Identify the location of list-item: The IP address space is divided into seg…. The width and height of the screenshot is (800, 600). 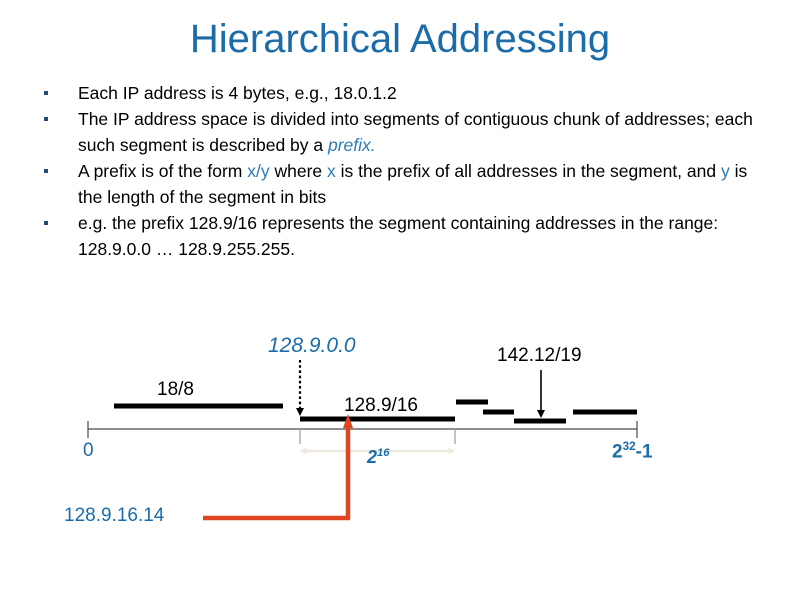
(403, 132).